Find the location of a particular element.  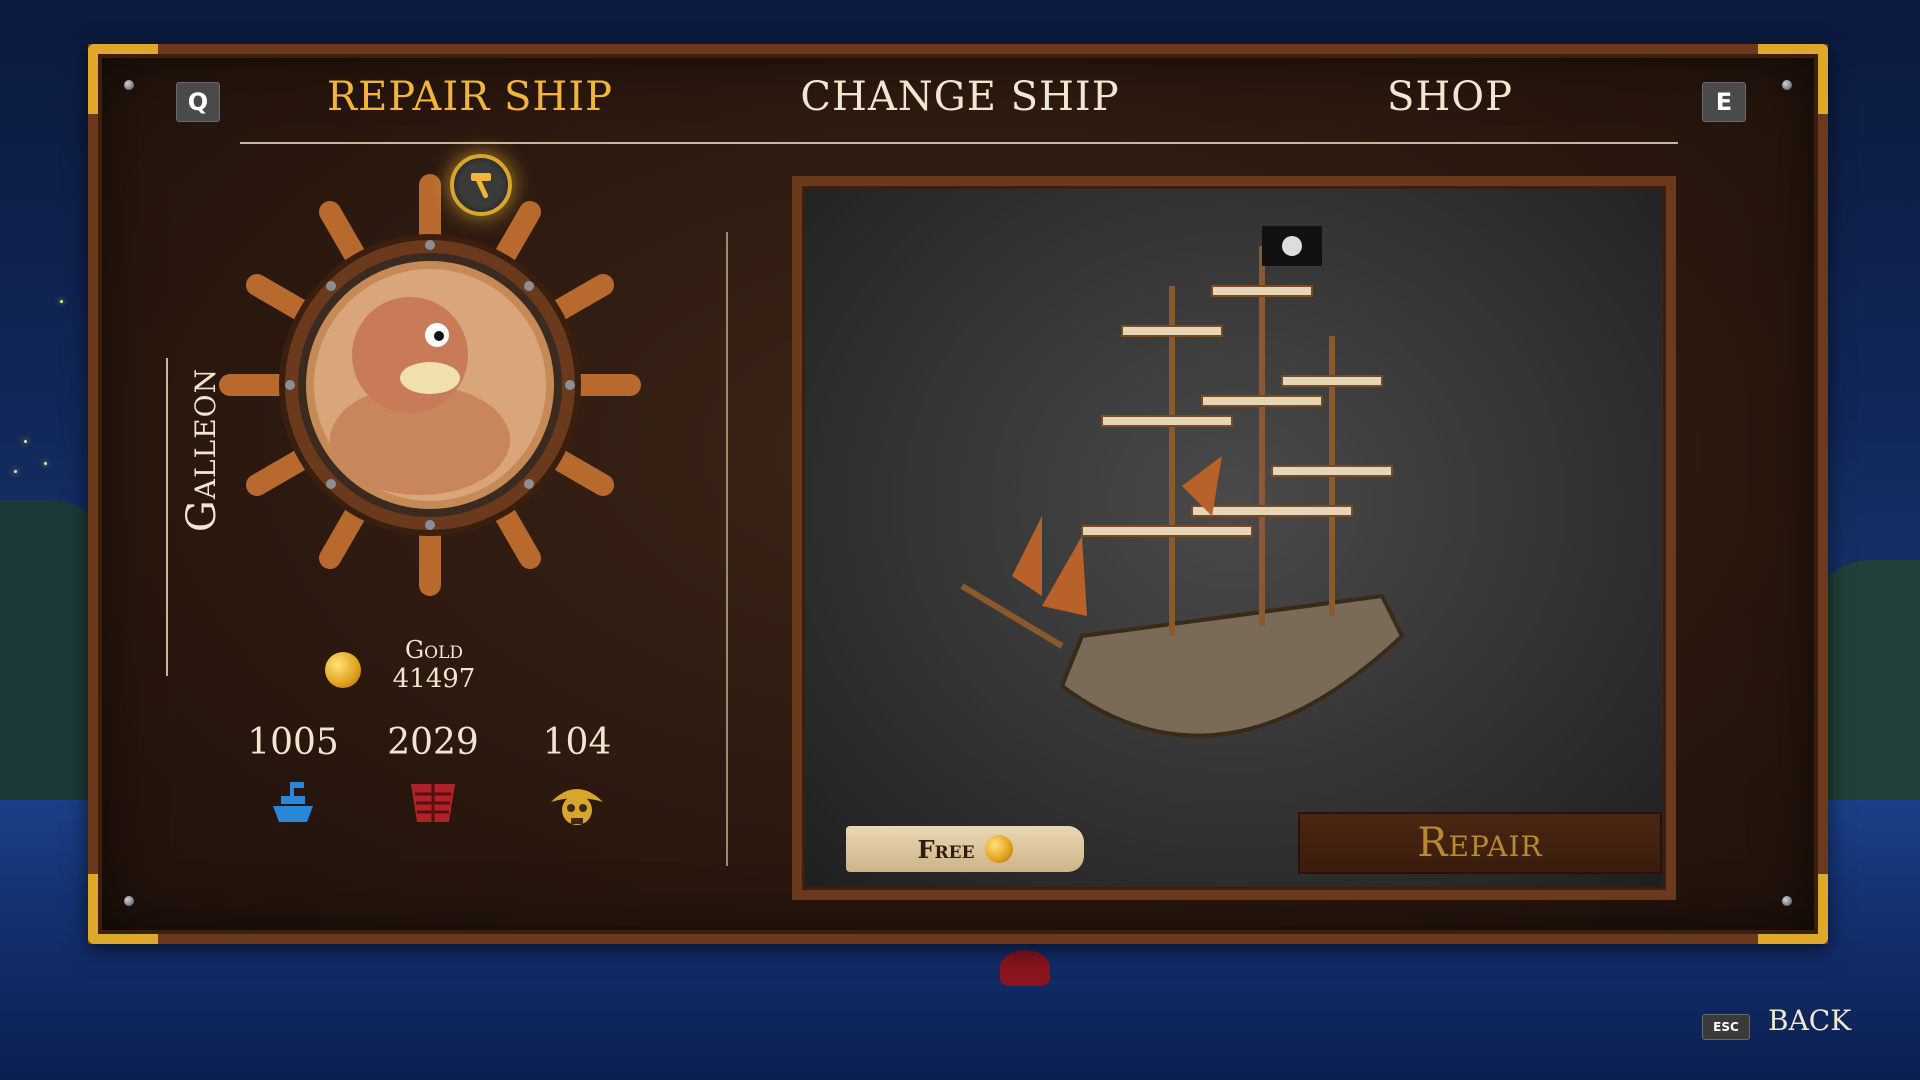

tab-repair-ship: REPAIR SHIP is located at coordinates (470, 100).